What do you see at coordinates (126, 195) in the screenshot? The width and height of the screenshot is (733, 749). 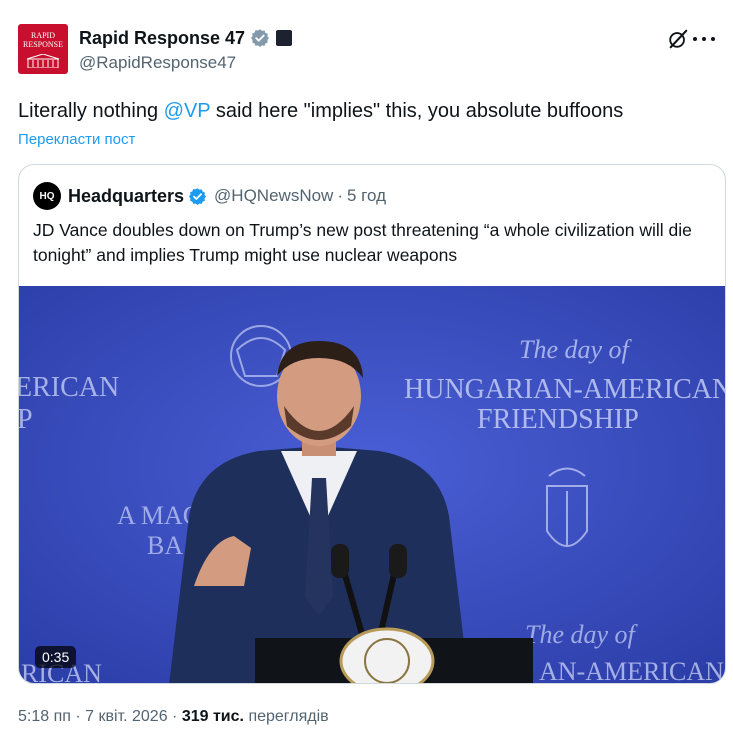 I see `quoted-author-name: Headquarters` at bounding box center [126, 195].